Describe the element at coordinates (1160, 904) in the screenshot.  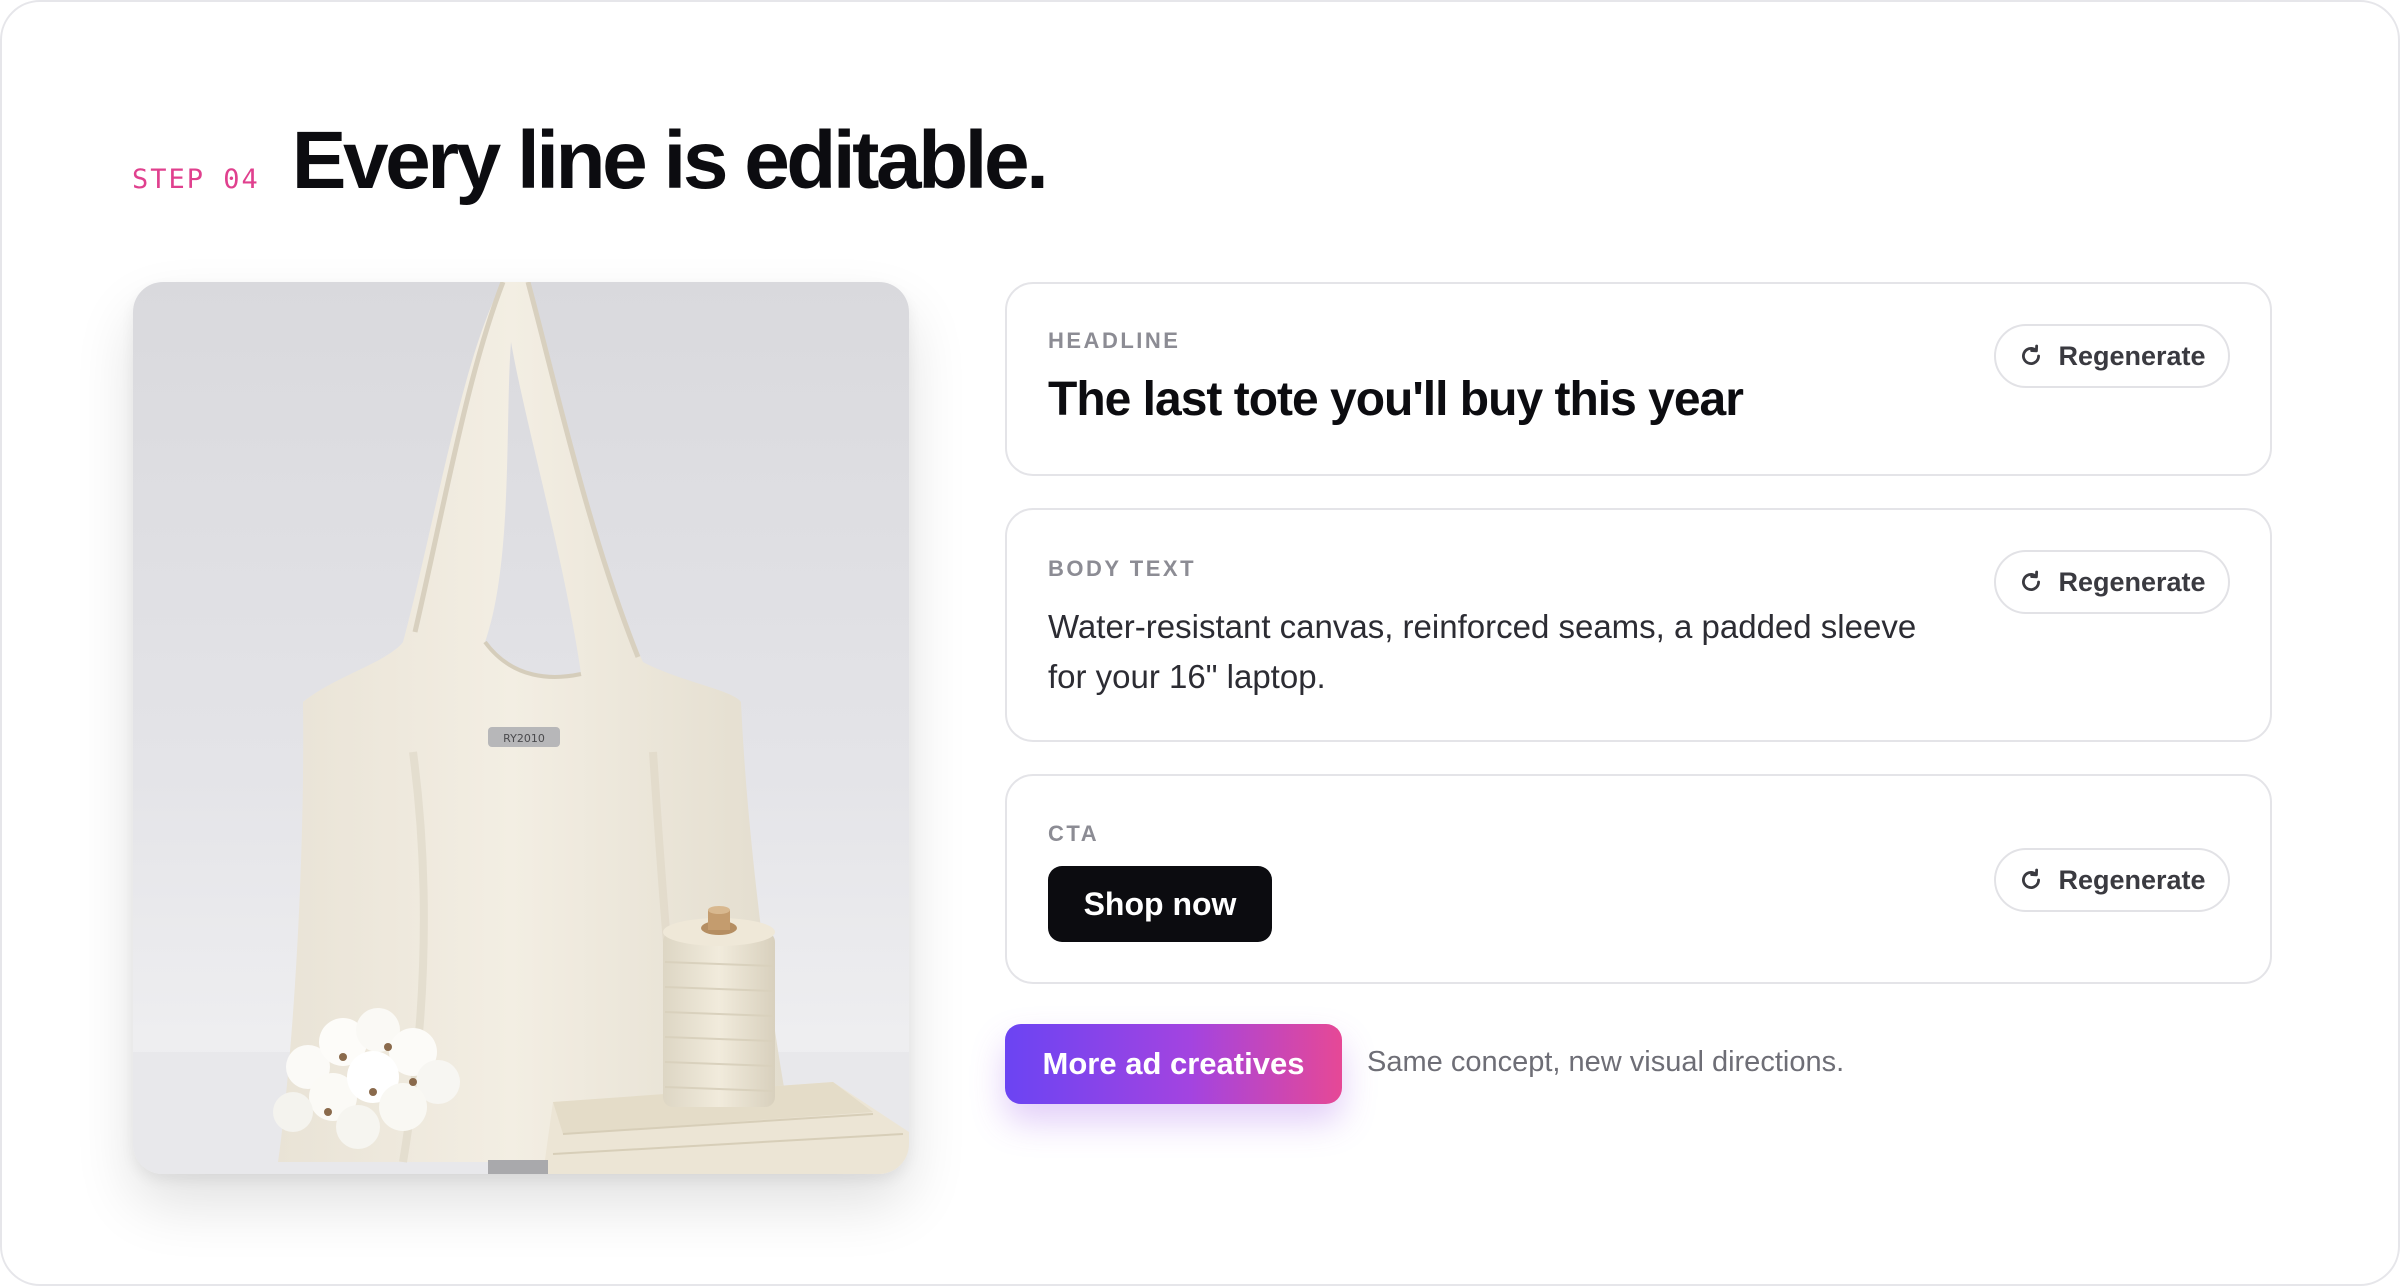
I see `shop-now-button: Shop now` at that location.